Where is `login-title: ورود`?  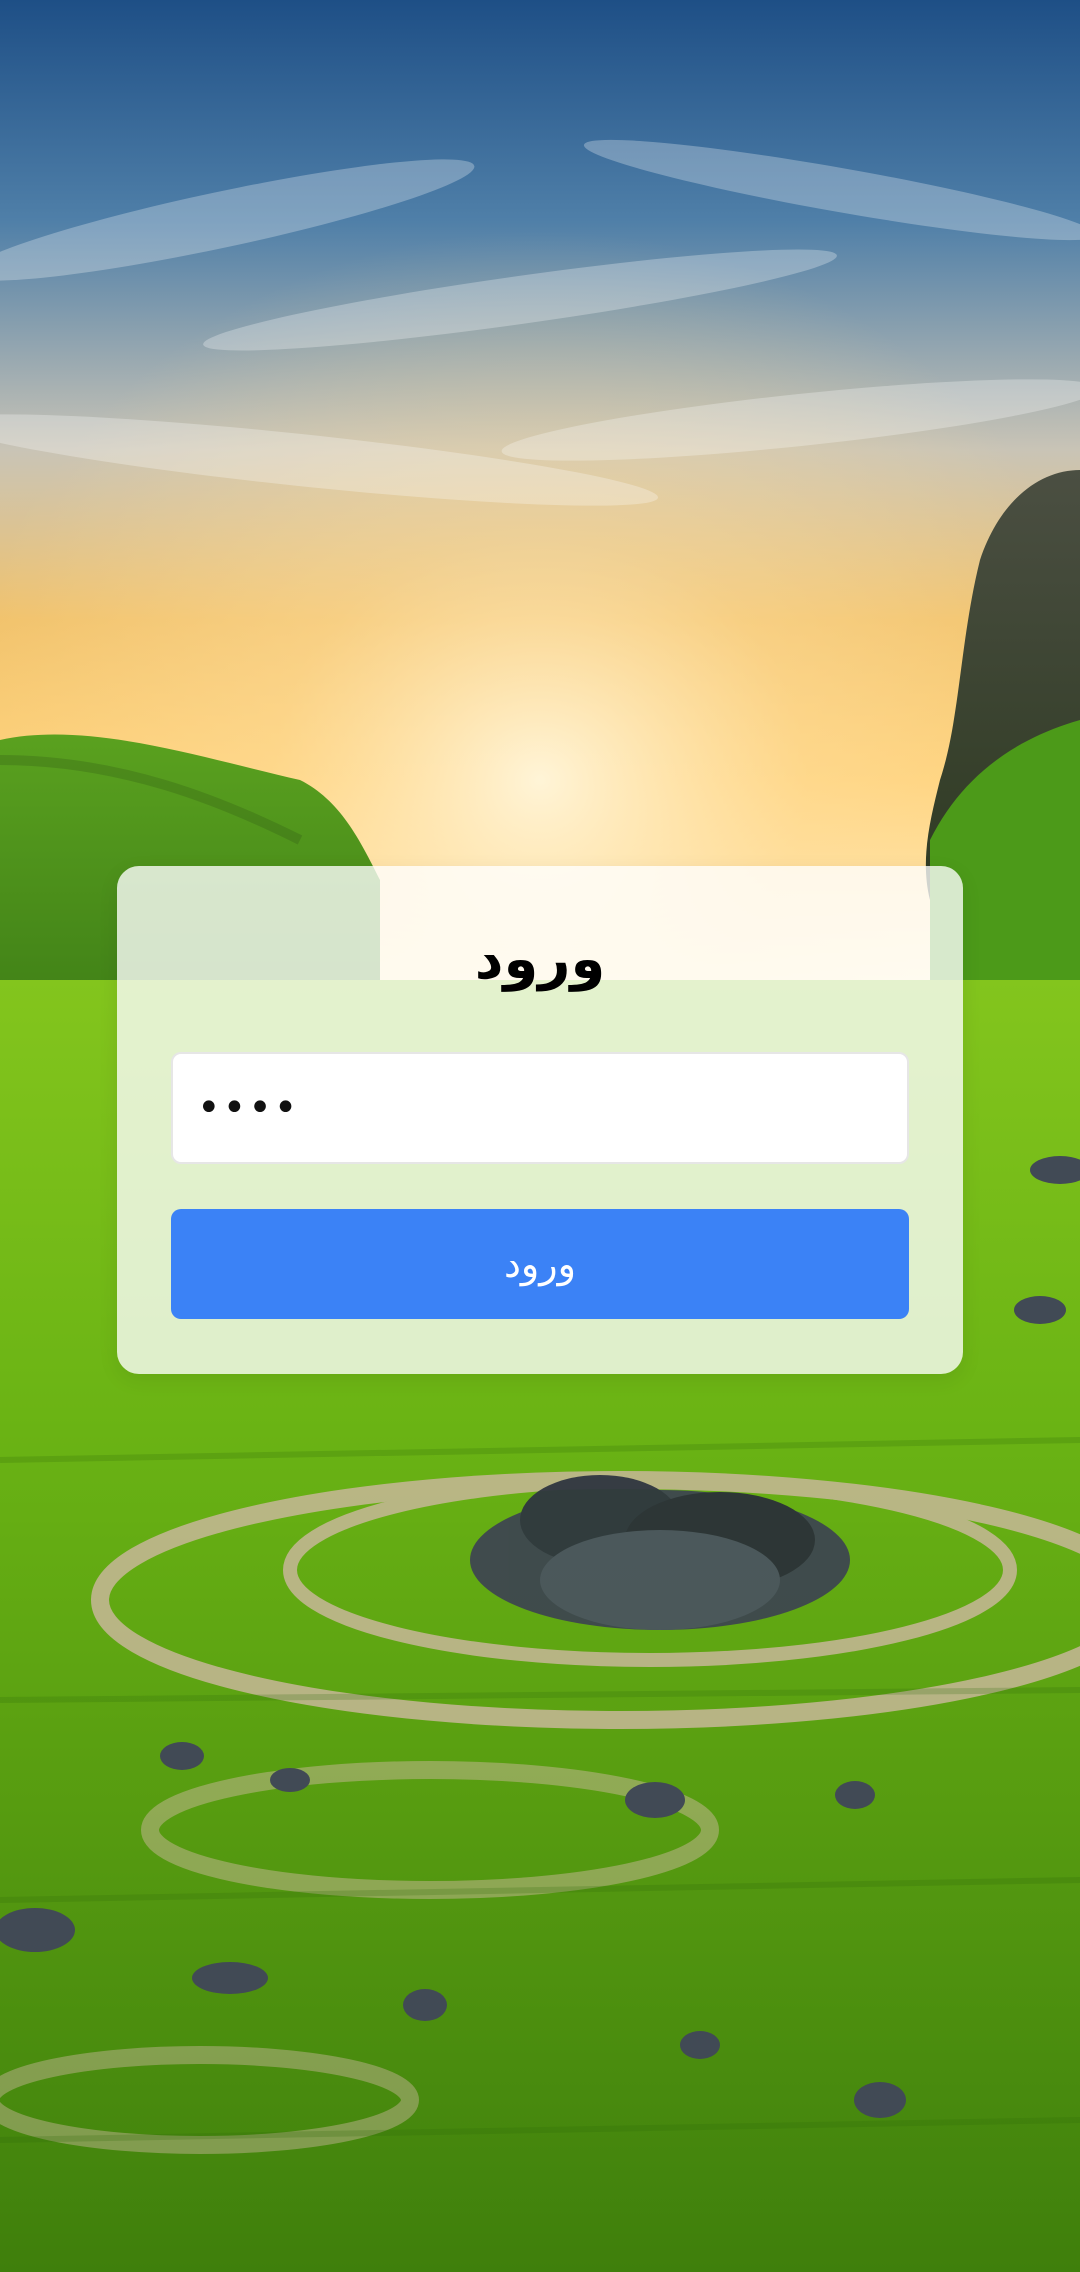
login-title: ورود is located at coordinates (540, 959).